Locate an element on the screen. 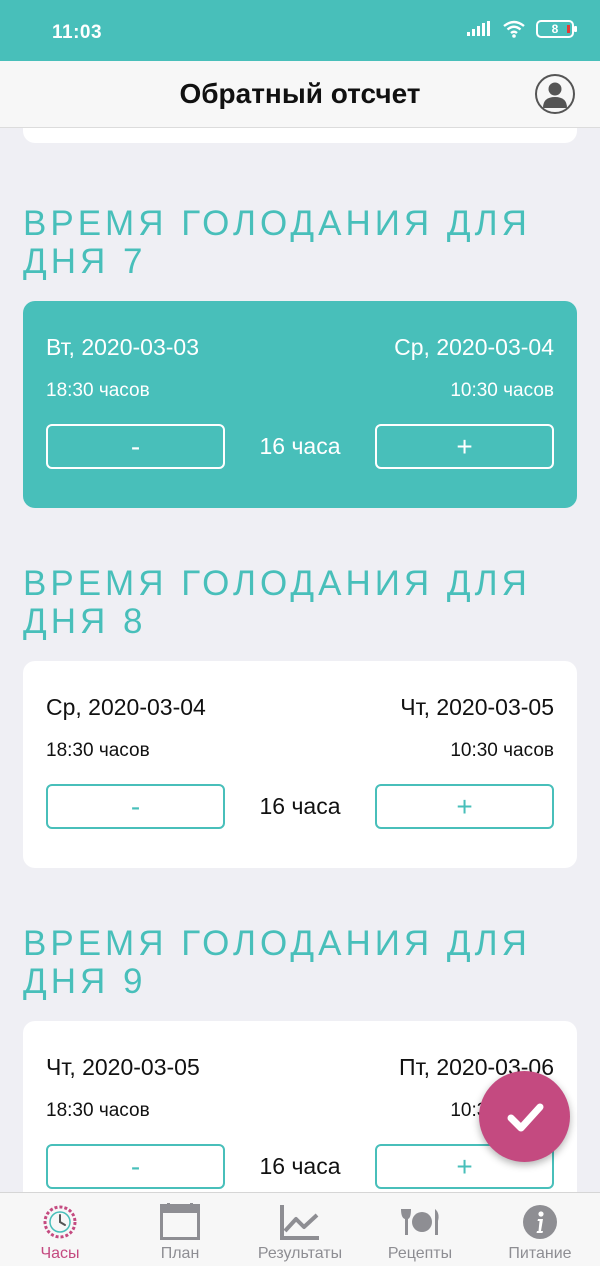  battery-level: 8 is located at coordinates (555, 29).